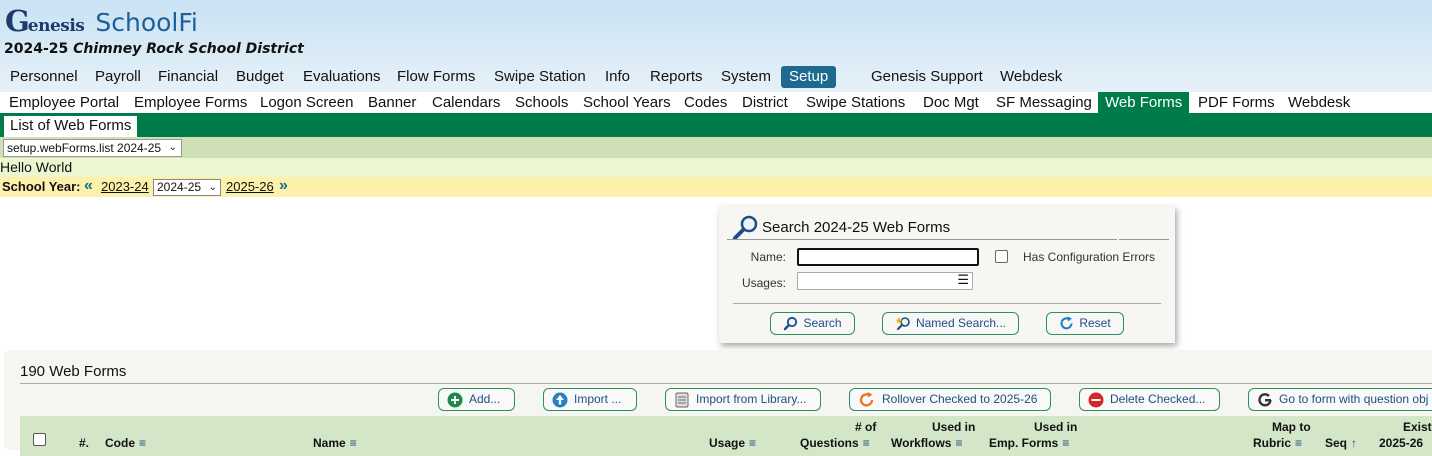 The width and height of the screenshot is (1432, 456). What do you see at coordinates (455, 399) in the screenshot?
I see `plus-icon` at bounding box center [455, 399].